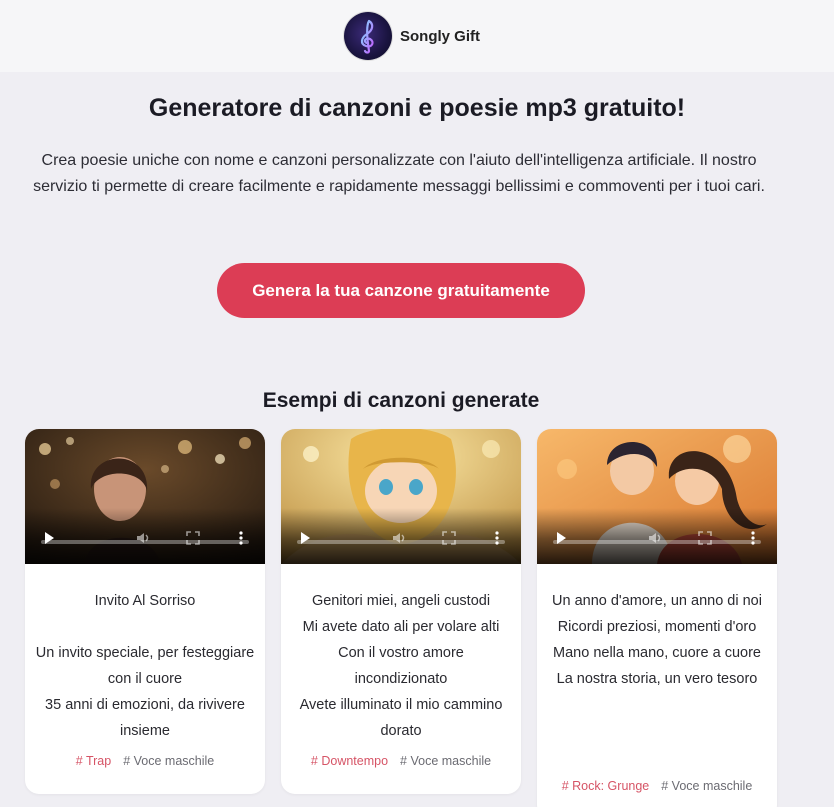 The width and height of the screenshot is (834, 807). Describe the element at coordinates (440, 36) in the screenshot. I see `brand-name: Songly Gift` at that location.